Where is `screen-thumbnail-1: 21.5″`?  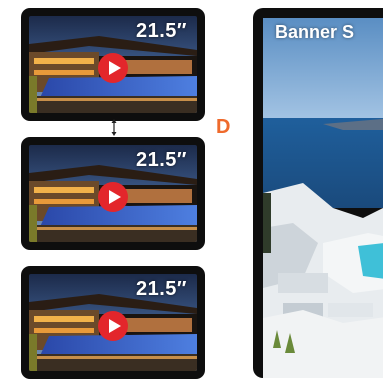
screen-thumbnail-1: 21.5″ is located at coordinates (113, 64).